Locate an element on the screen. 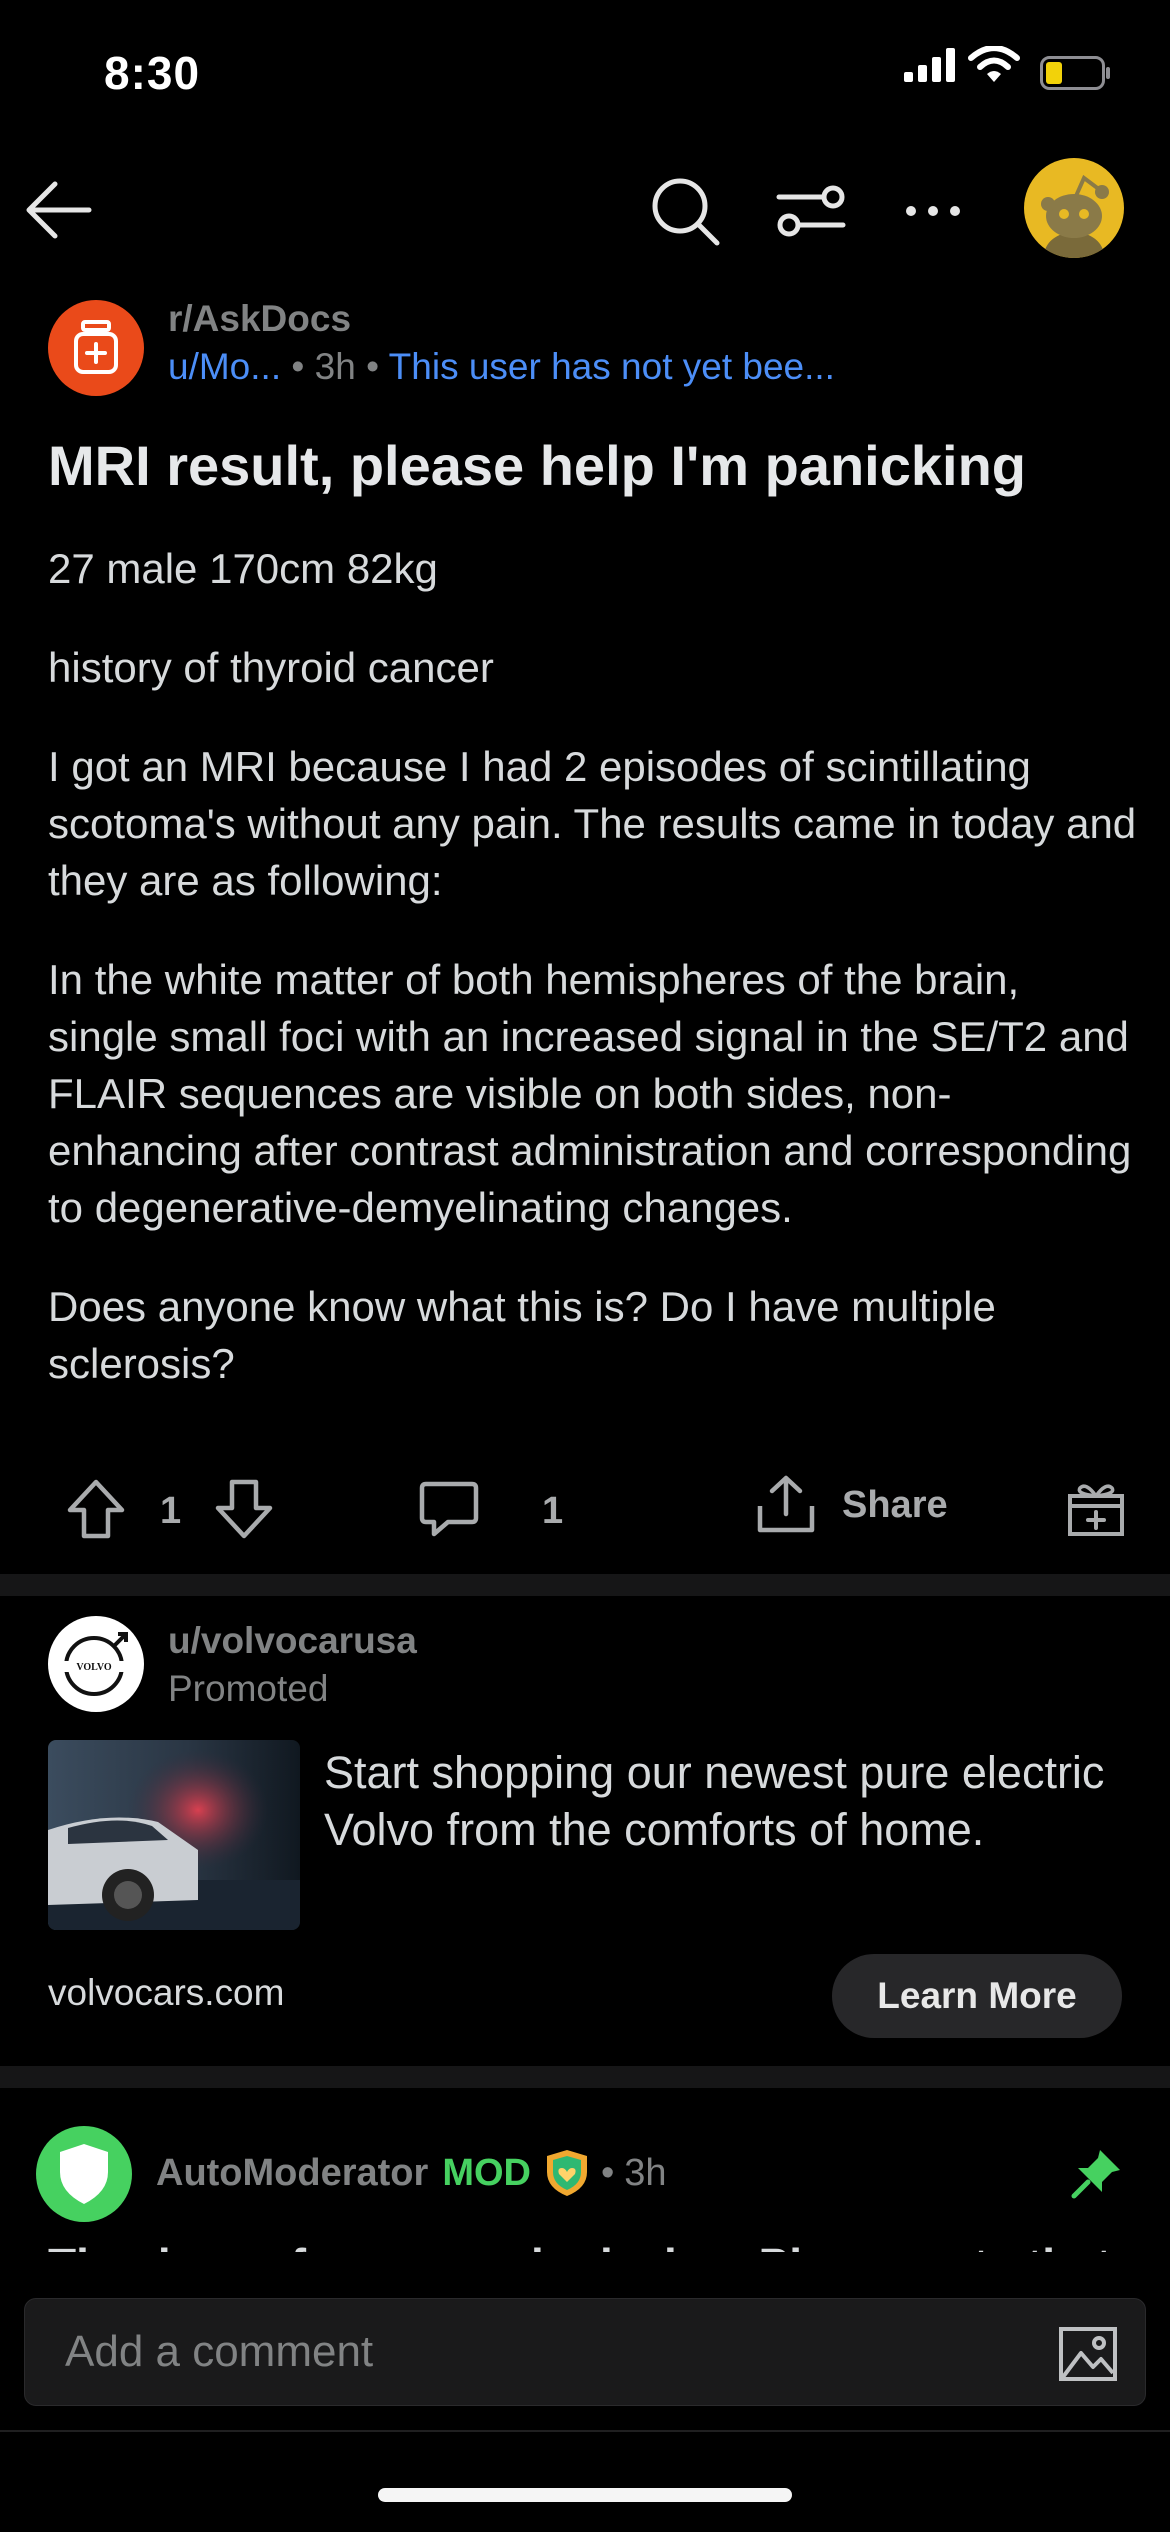 The width and height of the screenshot is (1170, 2532). post-paragraph: 27 male 170cm 82kg is located at coordinates (243, 568).